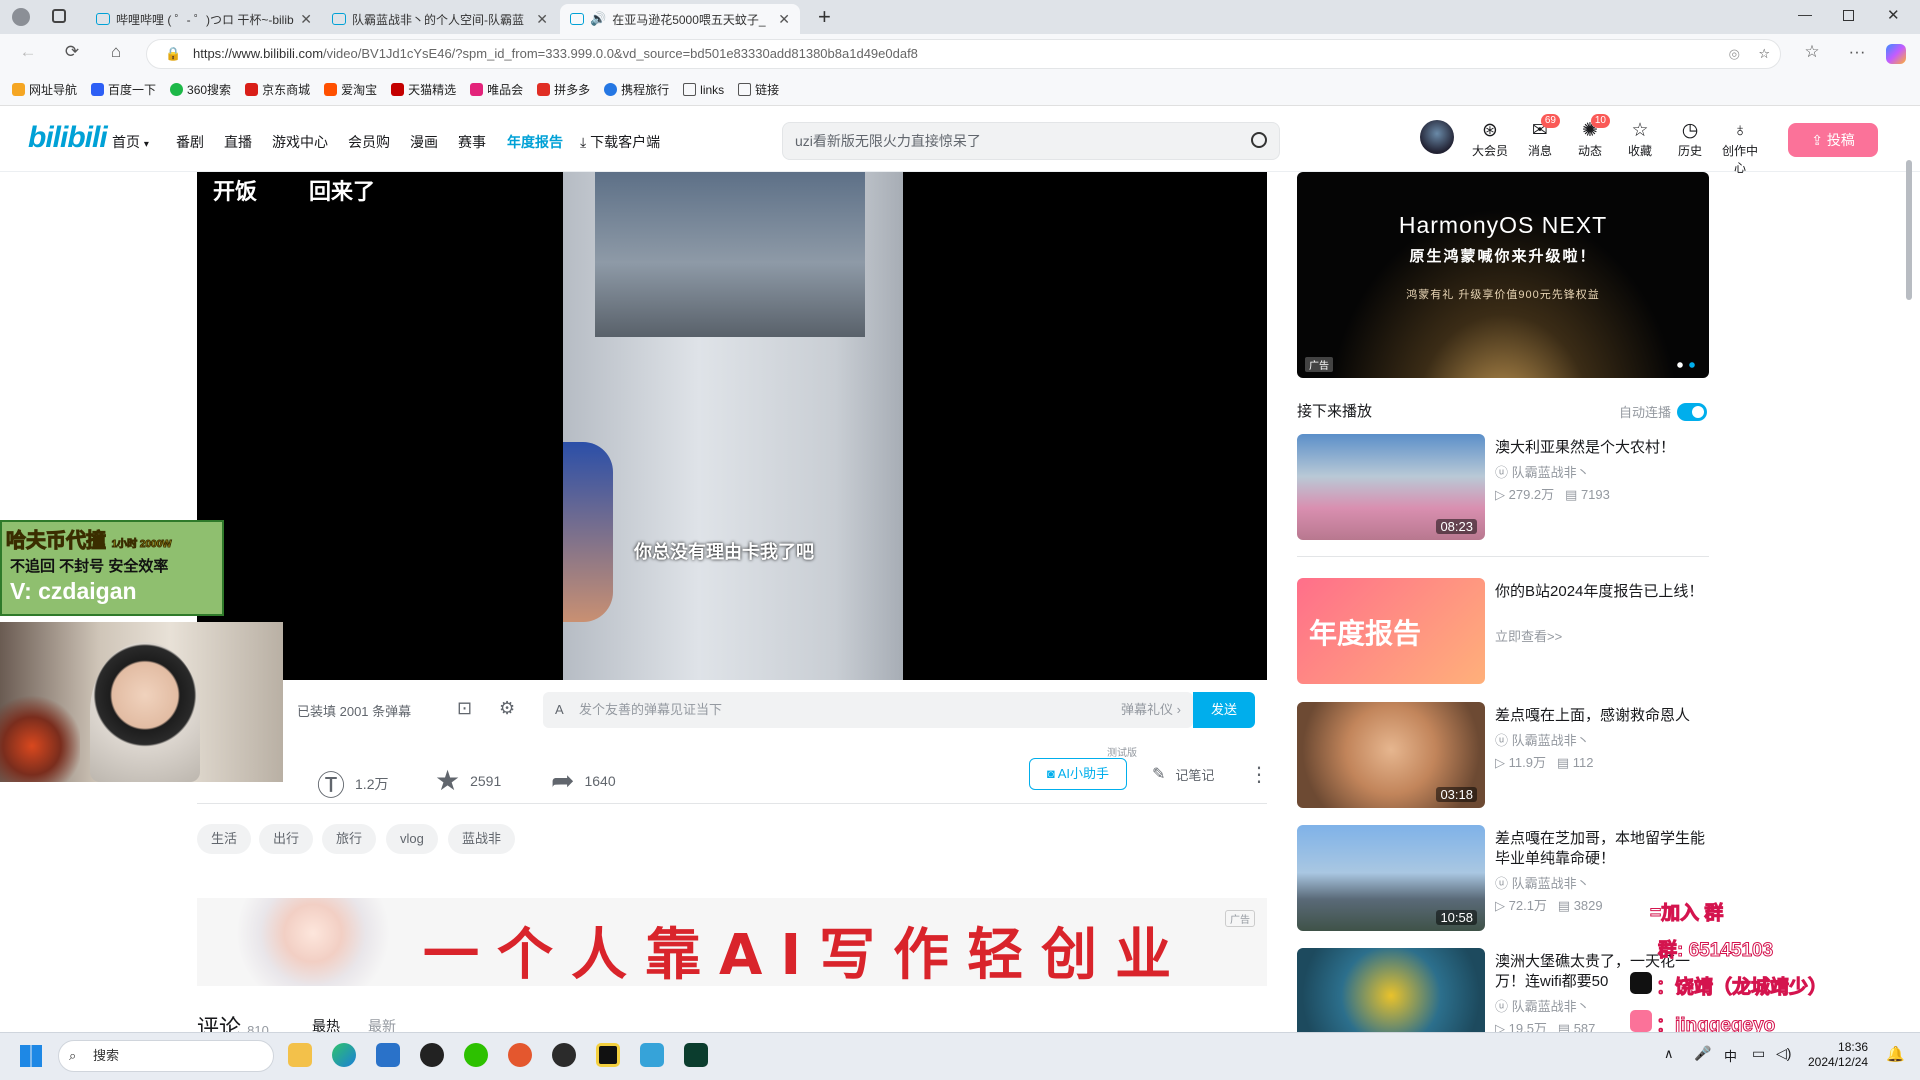 This screenshot has width=1920, height=1080. I want to click on view-now-link: 立即查看>>, so click(1528, 635).